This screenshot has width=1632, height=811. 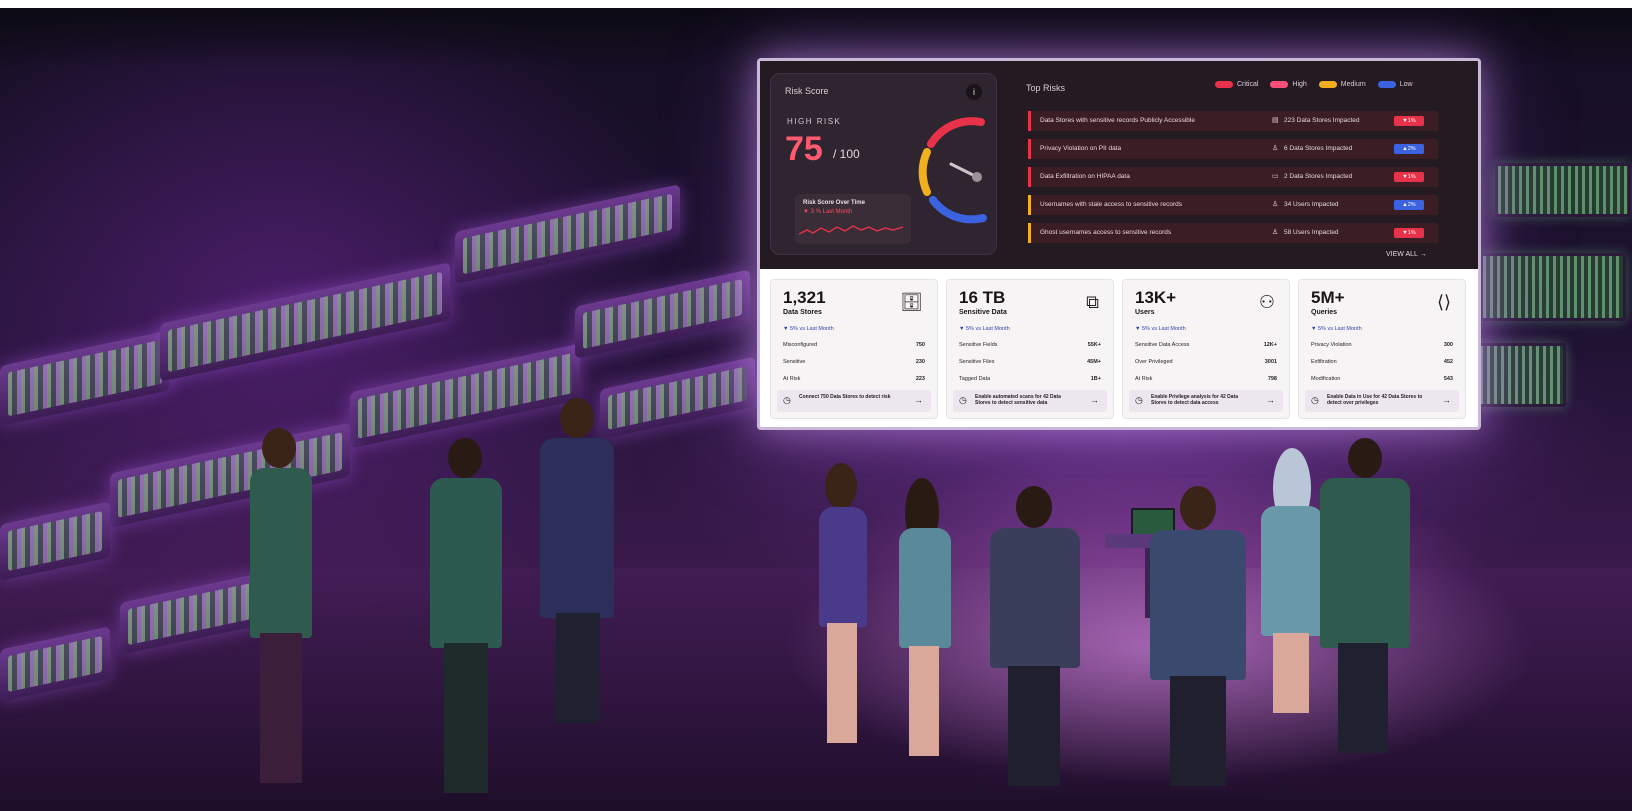 What do you see at coordinates (1270, 345) in the screenshot?
I see `stat-row-value: 12K+` at bounding box center [1270, 345].